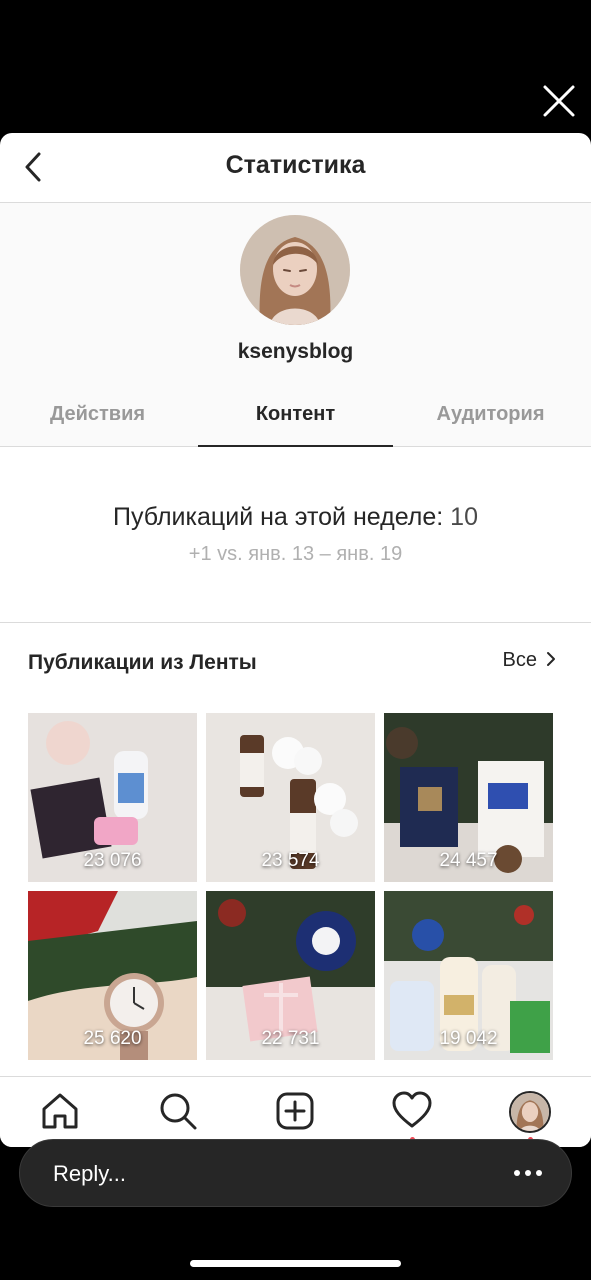 This screenshot has width=591, height=1280. I want to click on post-reach: 23 076, so click(112, 860).